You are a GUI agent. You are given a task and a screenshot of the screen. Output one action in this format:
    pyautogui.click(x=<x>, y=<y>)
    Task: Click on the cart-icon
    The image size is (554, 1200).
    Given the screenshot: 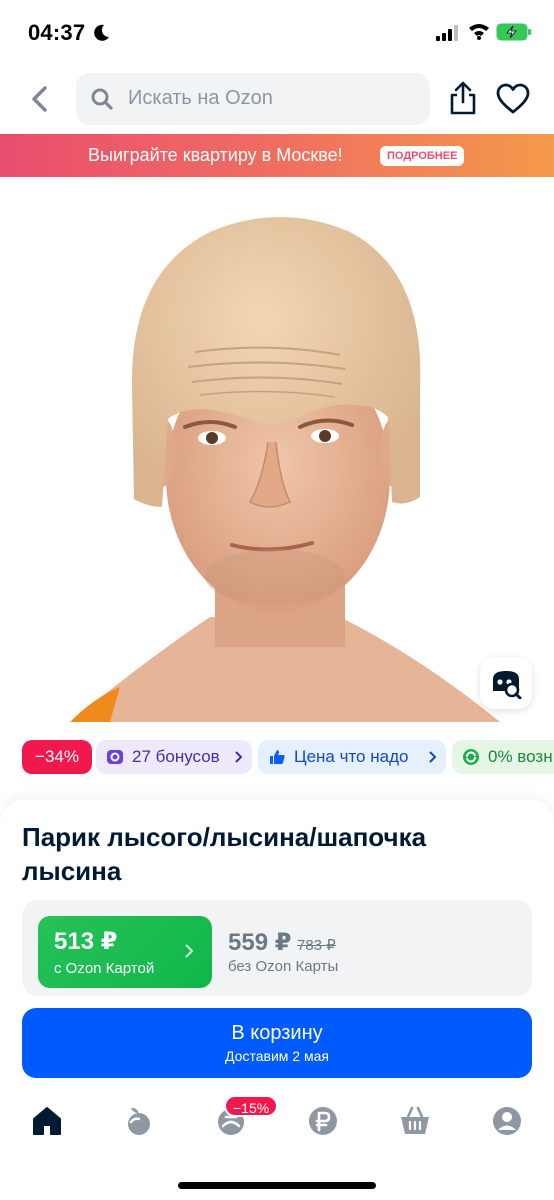 What is the action you would take?
    pyautogui.click(x=415, y=1121)
    